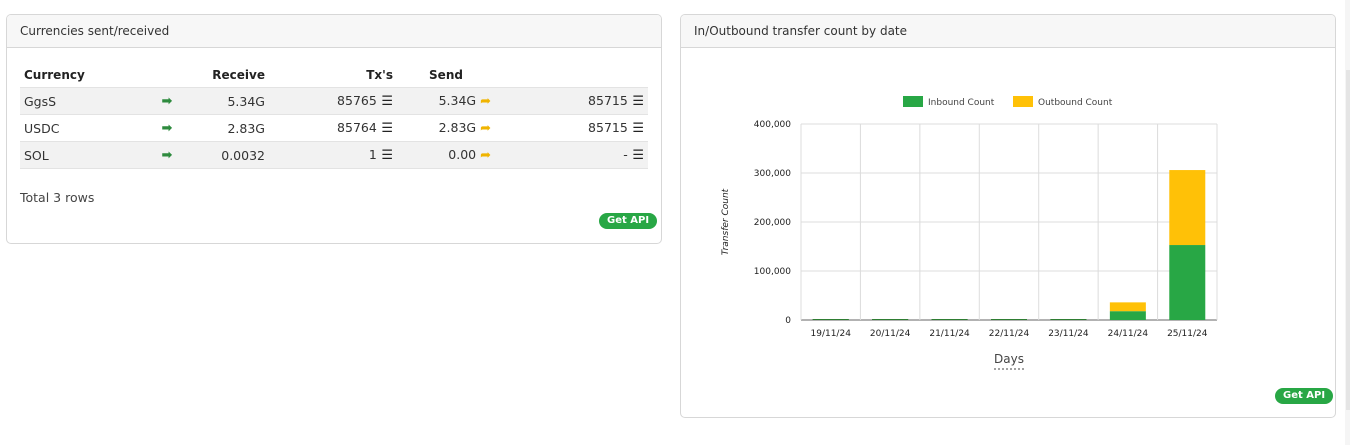 This screenshot has height=445, width=1350. Describe the element at coordinates (227, 155) in the screenshot. I see `receive-value: 0.0032` at that location.